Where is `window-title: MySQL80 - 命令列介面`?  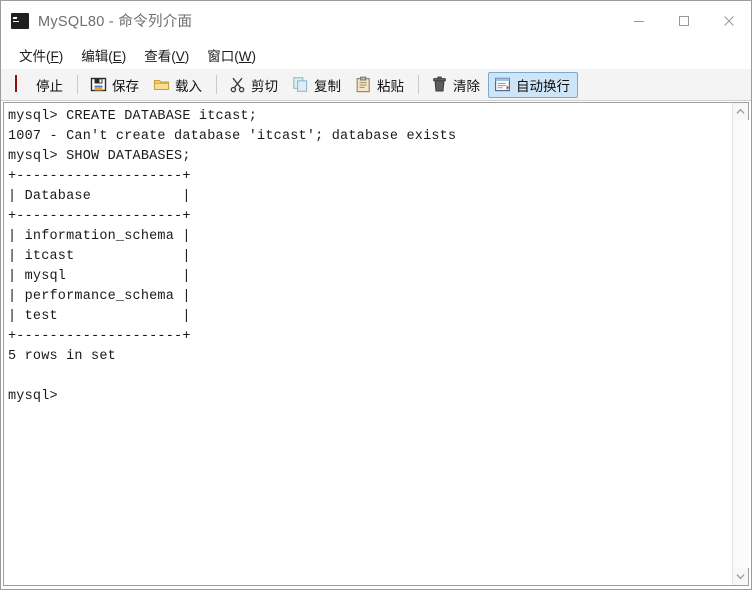
window-title: MySQL80 - 命令列介面 is located at coordinates (115, 22).